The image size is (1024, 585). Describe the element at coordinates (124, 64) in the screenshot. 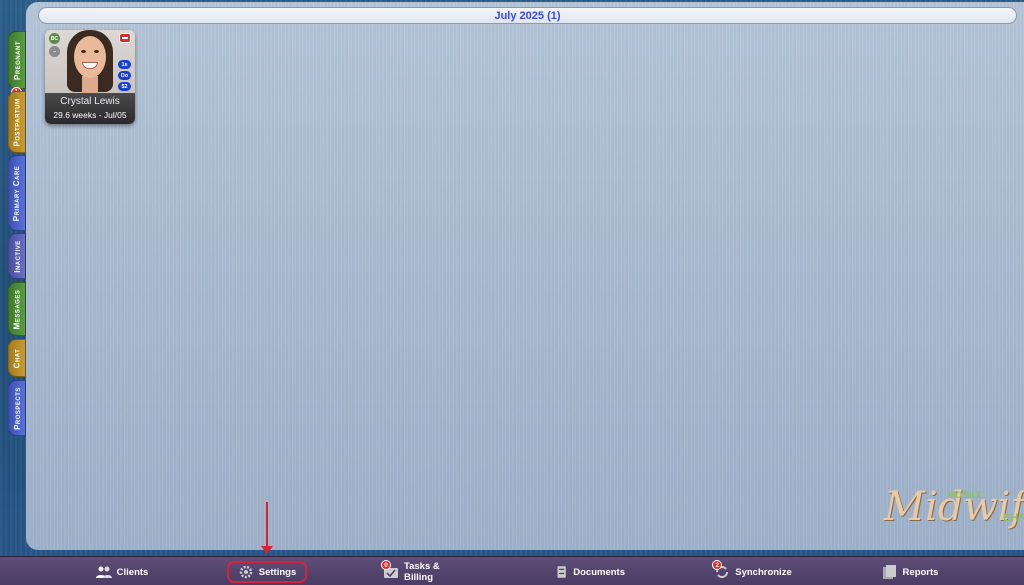

I see `tag-badge-1: 1s` at that location.